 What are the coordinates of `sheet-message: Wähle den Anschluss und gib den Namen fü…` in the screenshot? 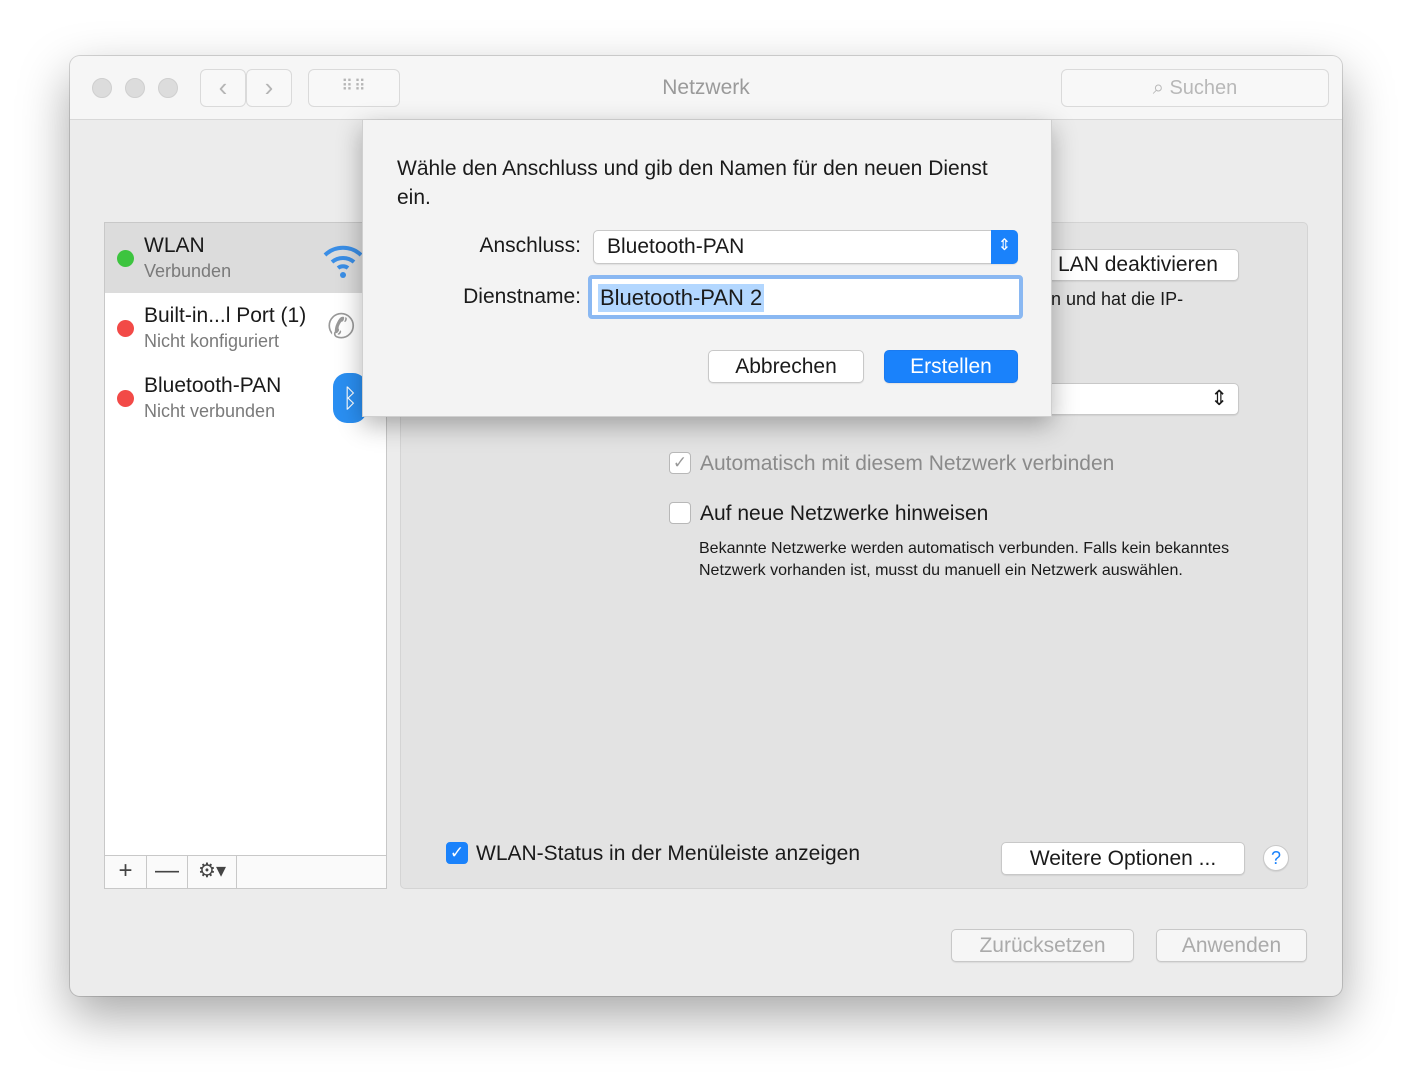 It's located at (692, 183).